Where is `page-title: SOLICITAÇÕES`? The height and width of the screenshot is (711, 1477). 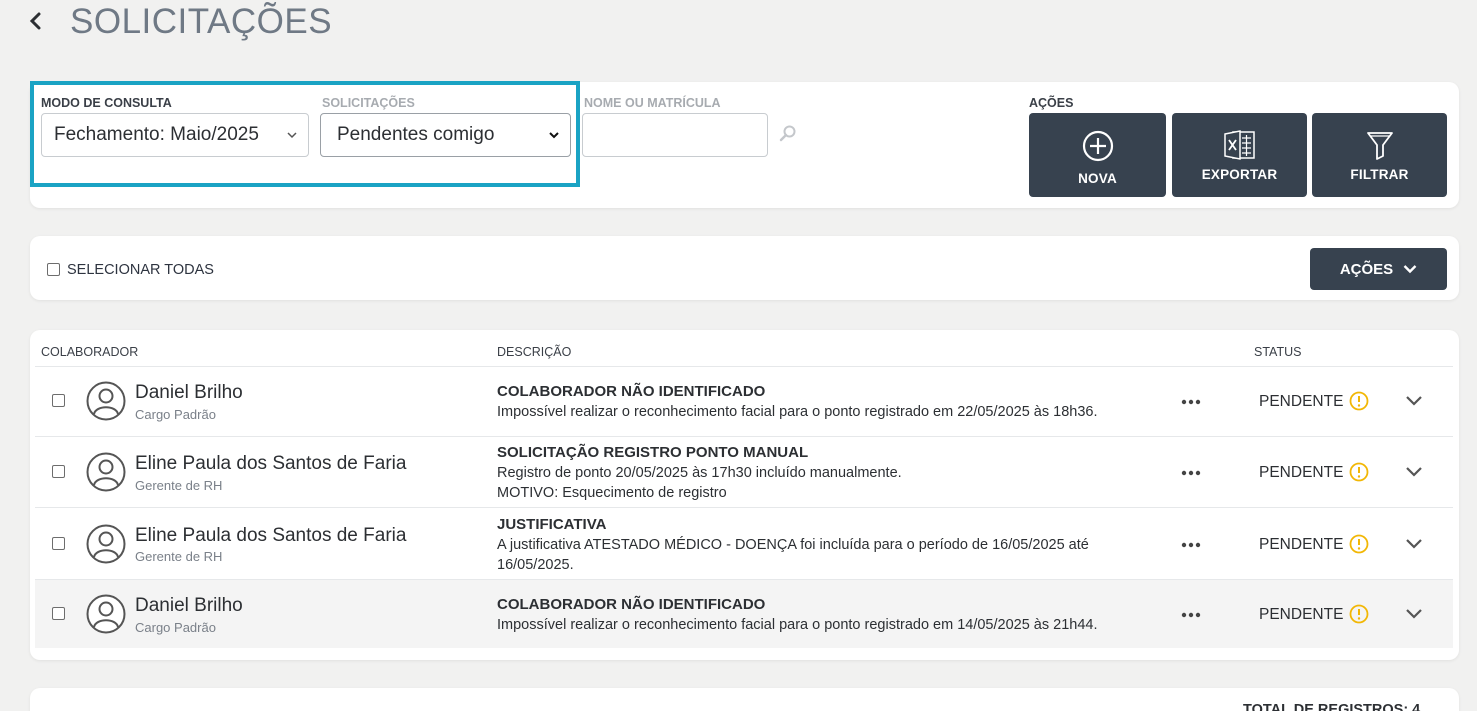
page-title: SOLICITAÇÕES is located at coordinates (201, 21).